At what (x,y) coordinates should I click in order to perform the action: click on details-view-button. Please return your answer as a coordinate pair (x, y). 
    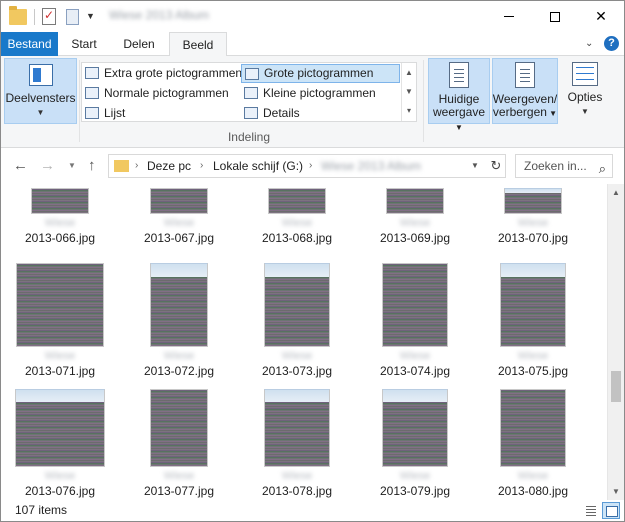
    Looking at the image, I should click on (590, 510).